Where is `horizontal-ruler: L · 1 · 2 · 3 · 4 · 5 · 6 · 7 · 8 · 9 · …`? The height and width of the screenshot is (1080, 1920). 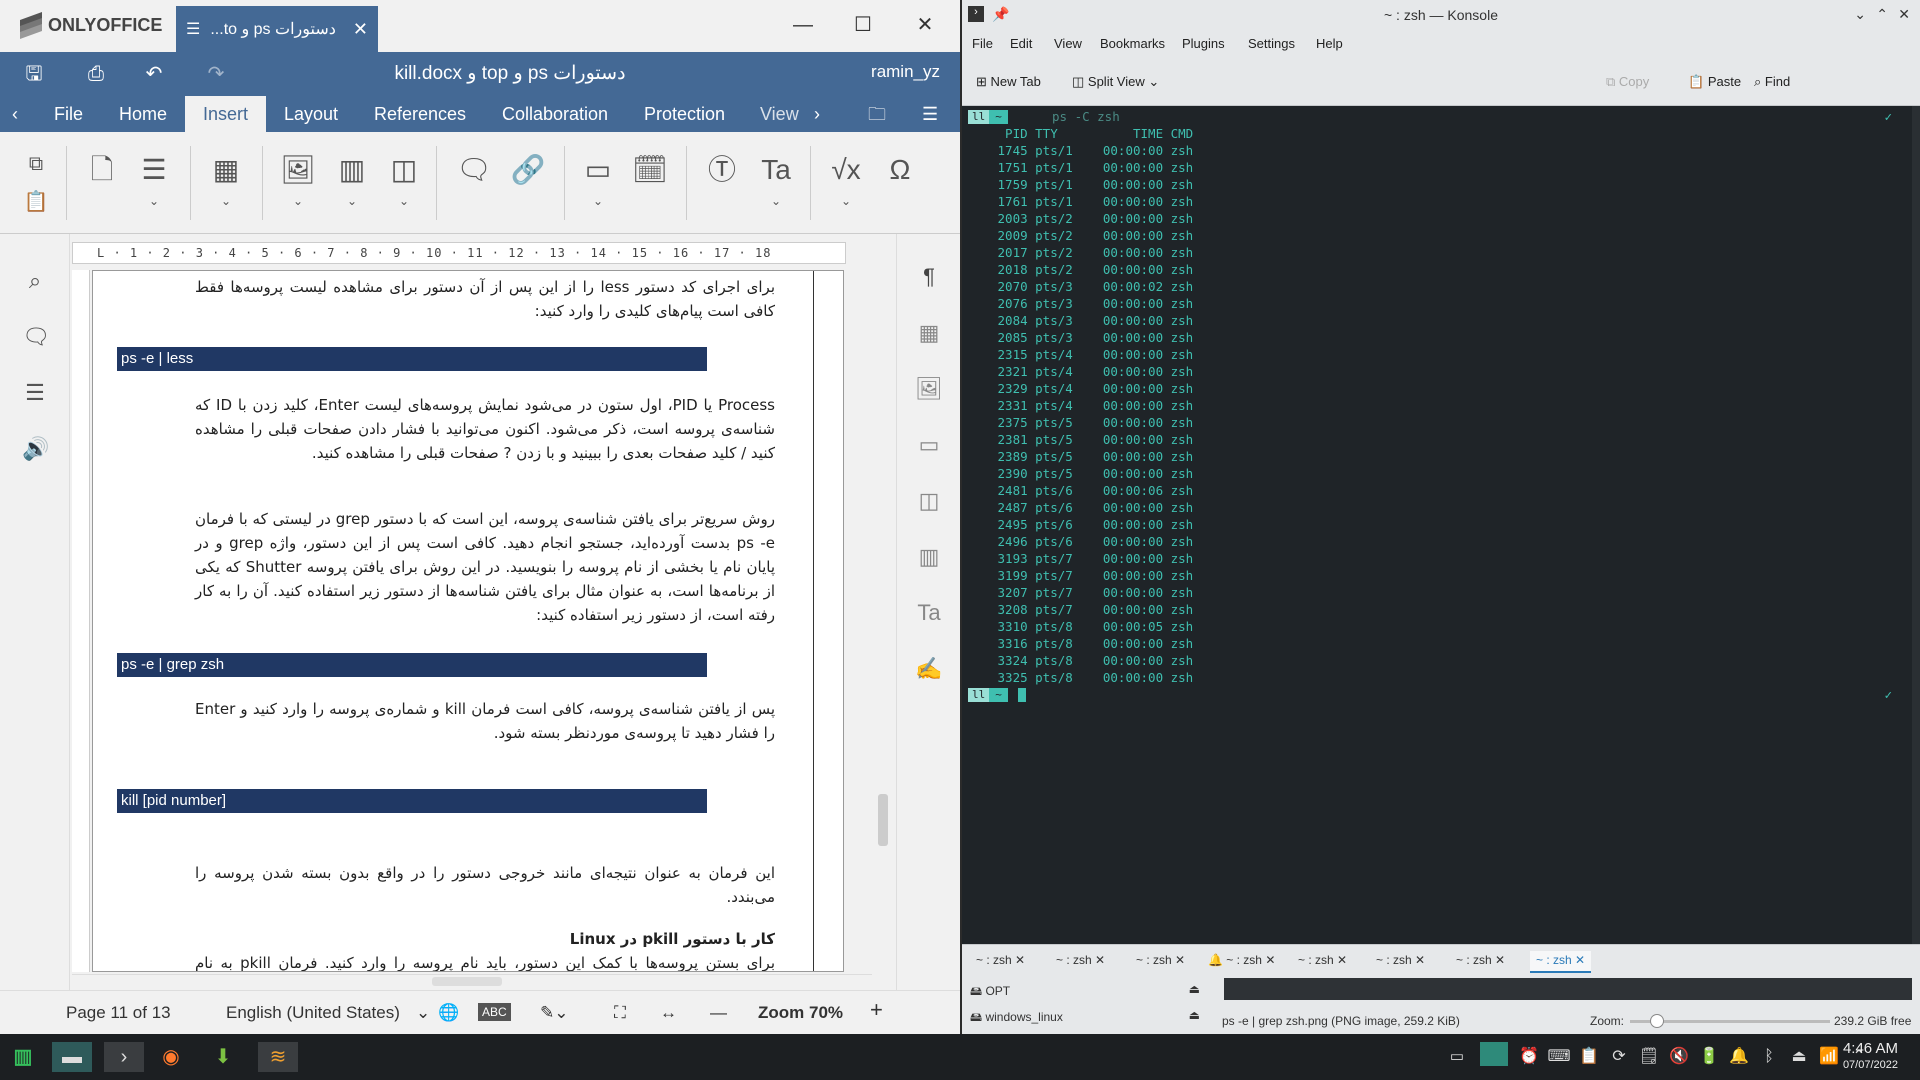
horizontal-ruler: L · 1 · 2 · 3 · 4 · 5 · 6 · 7 · 8 · 9 · … is located at coordinates (459, 253).